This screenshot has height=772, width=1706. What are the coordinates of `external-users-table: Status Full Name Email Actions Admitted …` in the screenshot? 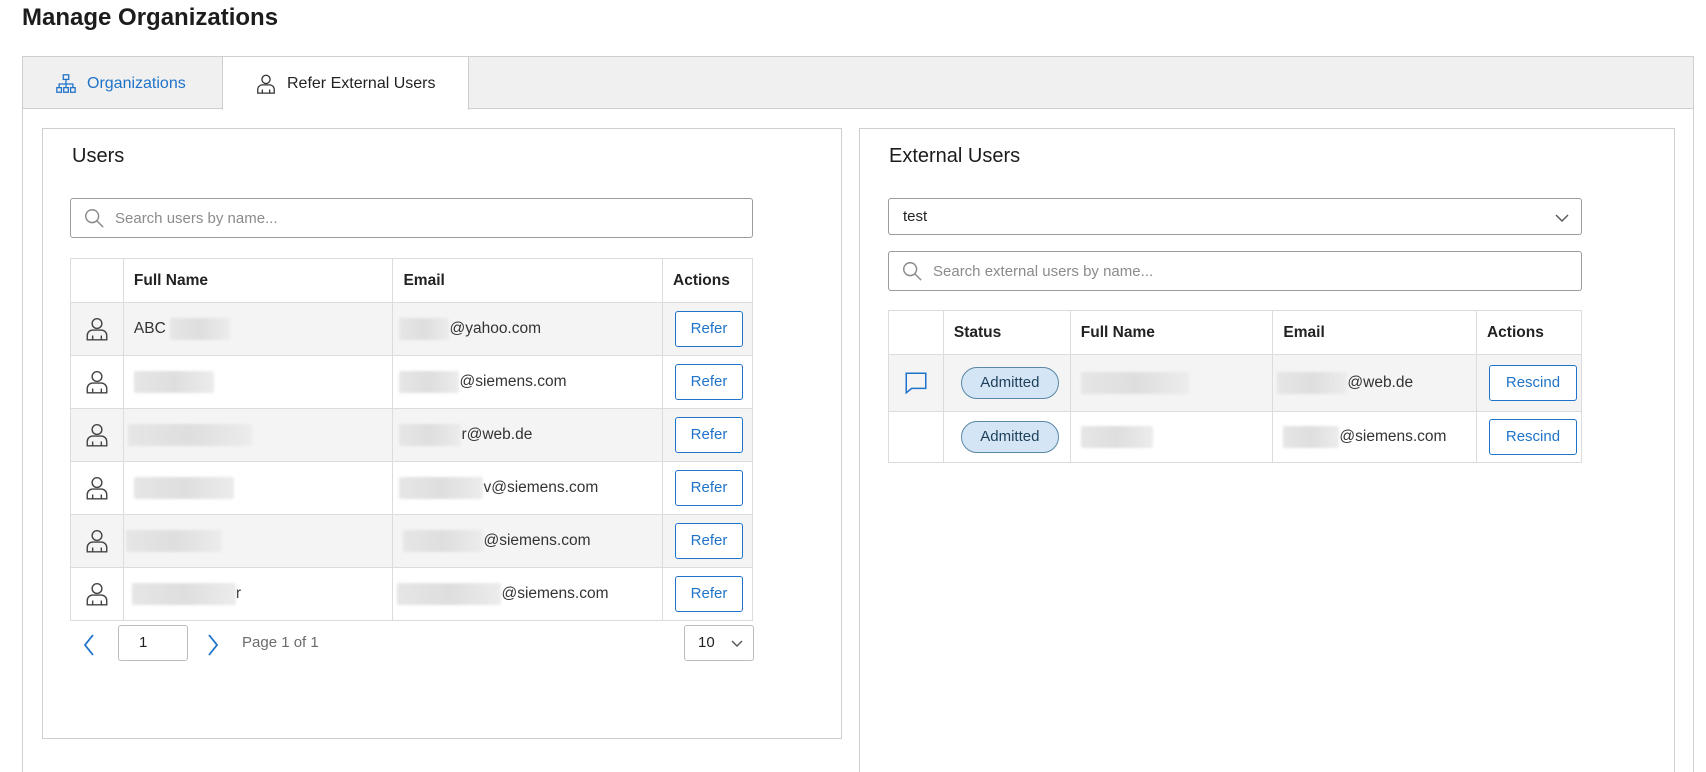 It's located at (1235, 386).